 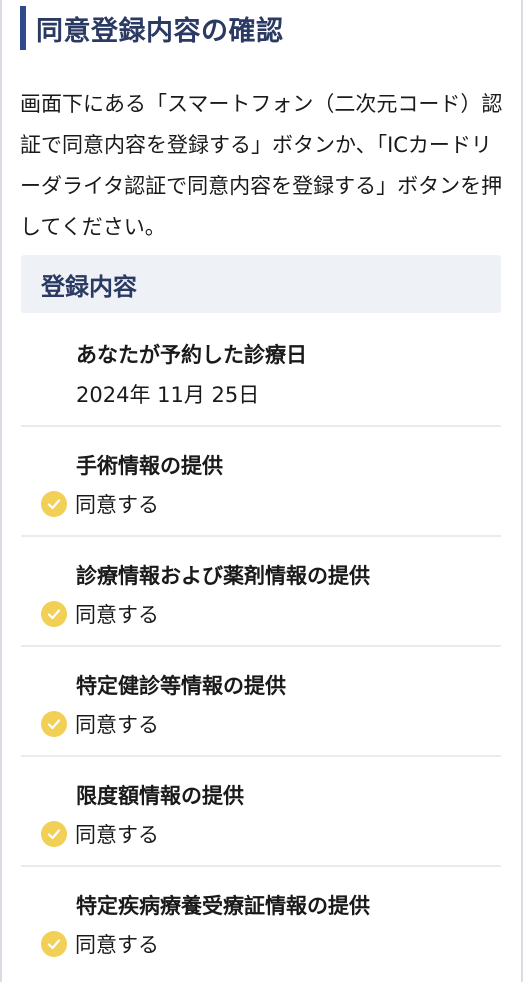 I want to click on consent-item-surgery: 手術情報の提供 同意する, so click(x=261, y=481).